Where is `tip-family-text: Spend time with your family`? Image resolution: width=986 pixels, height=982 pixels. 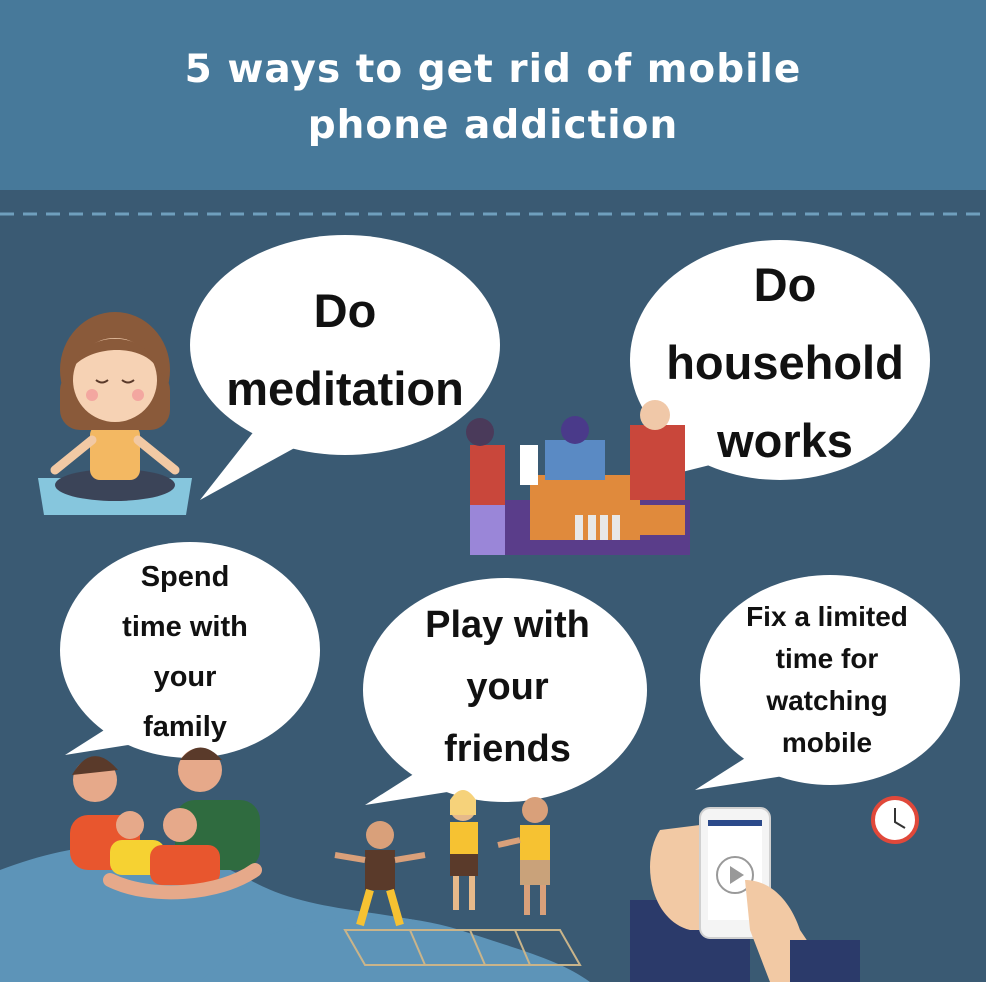
tip-family-text: Spend time with your family is located at coordinates (185, 652).